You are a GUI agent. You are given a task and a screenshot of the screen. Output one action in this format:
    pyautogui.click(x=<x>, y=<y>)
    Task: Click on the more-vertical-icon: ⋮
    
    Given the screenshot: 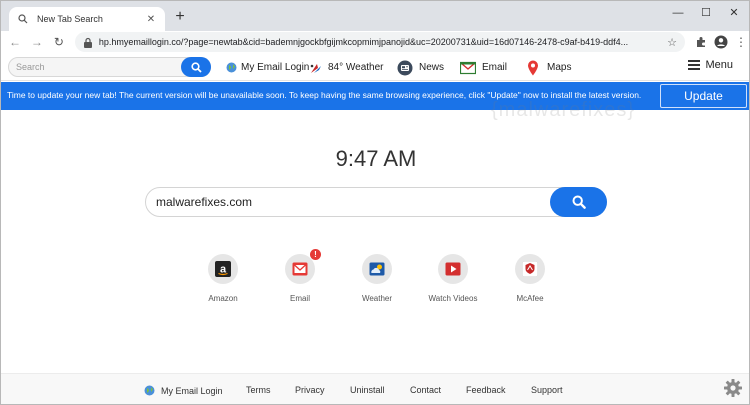 What is the action you would take?
    pyautogui.click(x=740, y=42)
    